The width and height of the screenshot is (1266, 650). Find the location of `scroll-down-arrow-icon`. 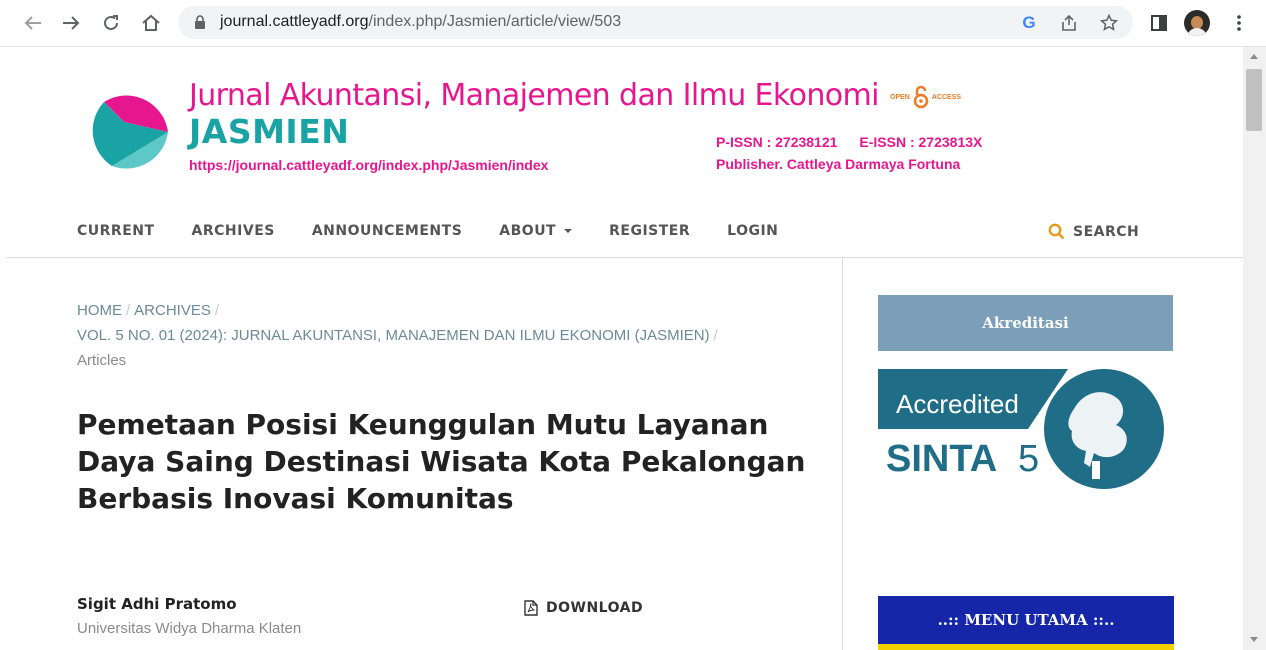

scroll-down-arrow-icon is located at coordinates (1254, 639).